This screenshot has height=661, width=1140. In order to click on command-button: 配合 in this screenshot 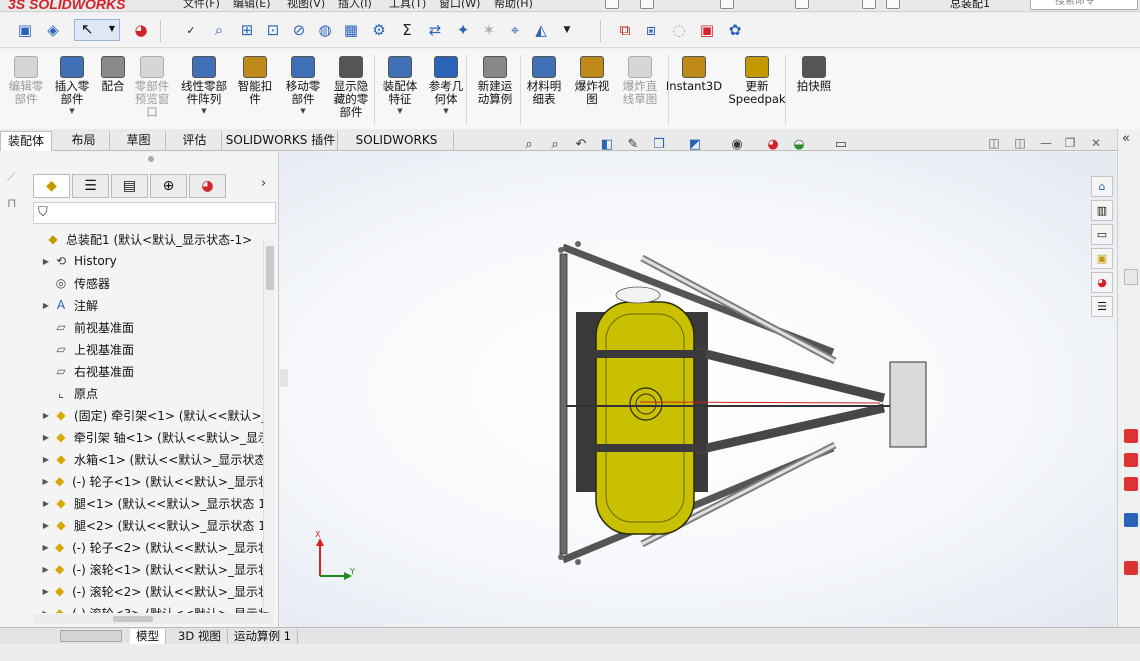, I will do `click(113, 88)`.